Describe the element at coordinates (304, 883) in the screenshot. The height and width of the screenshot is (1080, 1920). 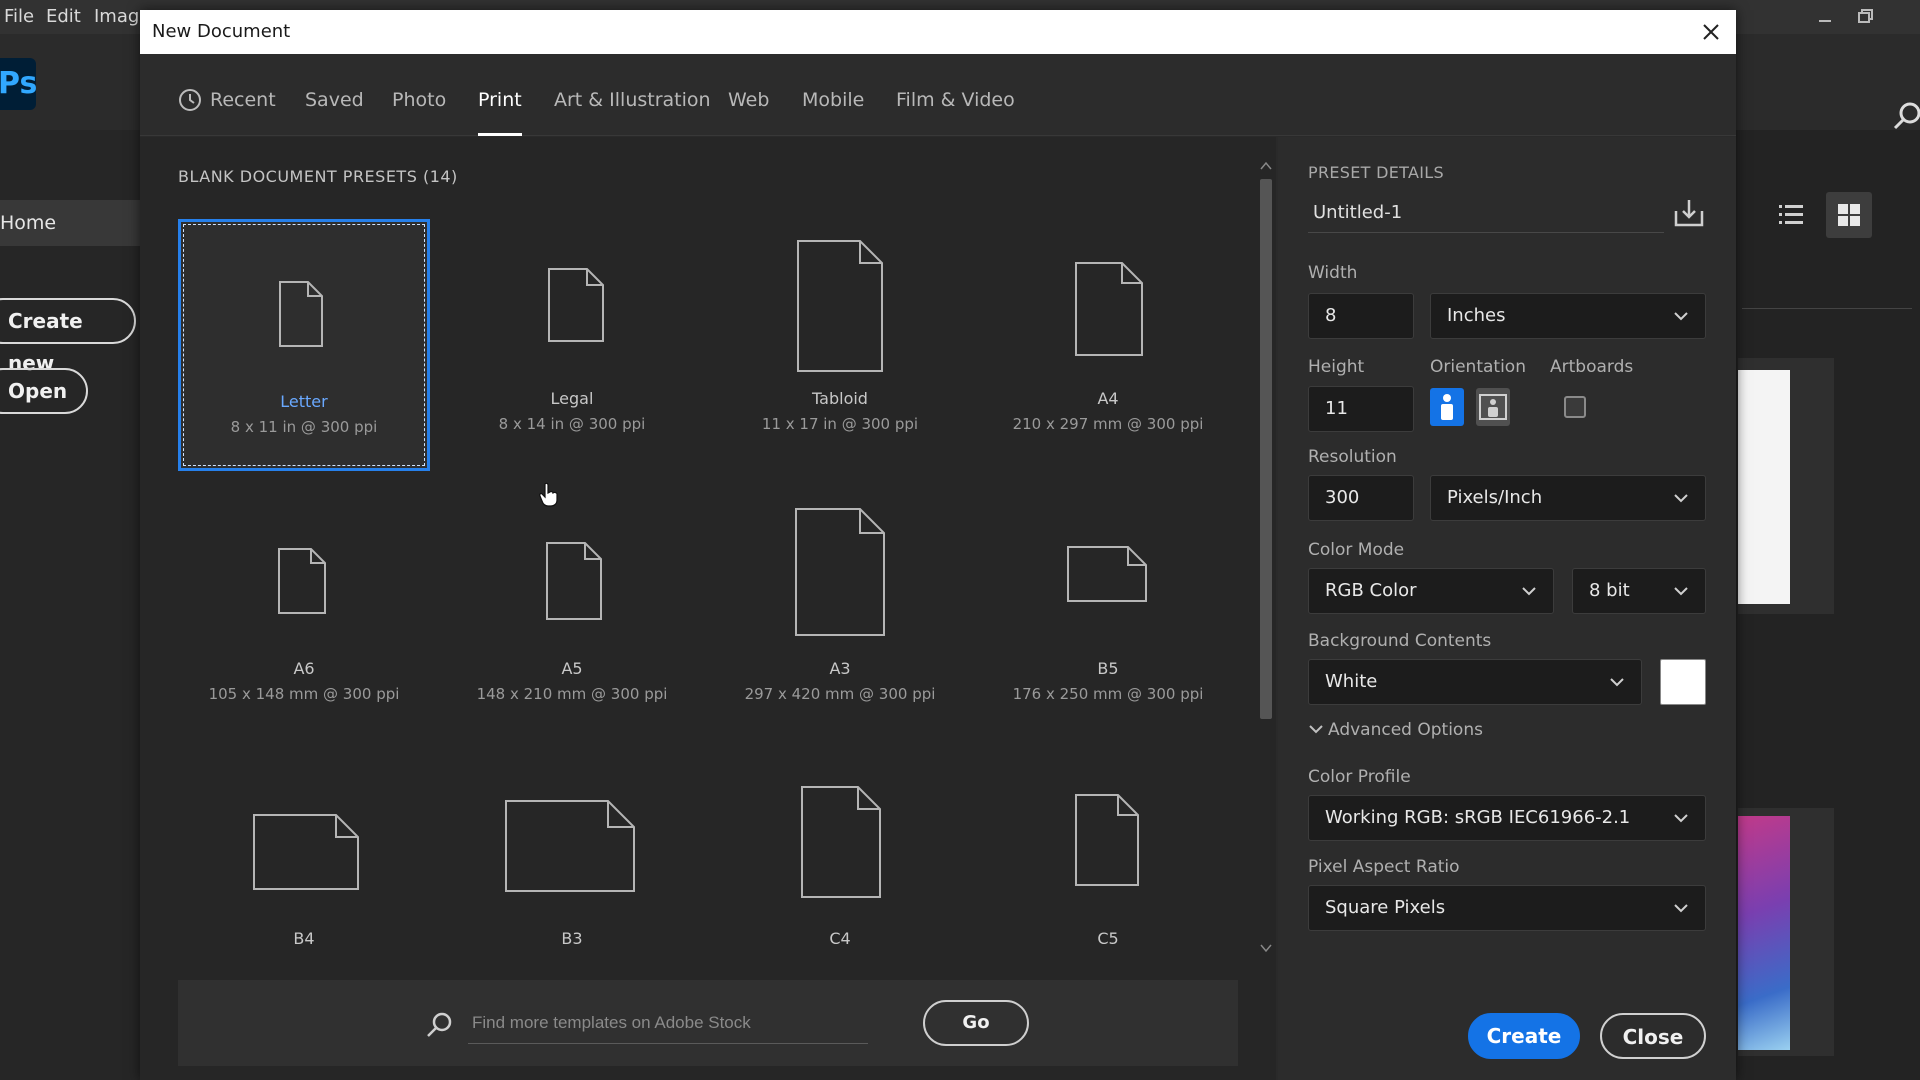
I see `preset-b4: B4` at that location.